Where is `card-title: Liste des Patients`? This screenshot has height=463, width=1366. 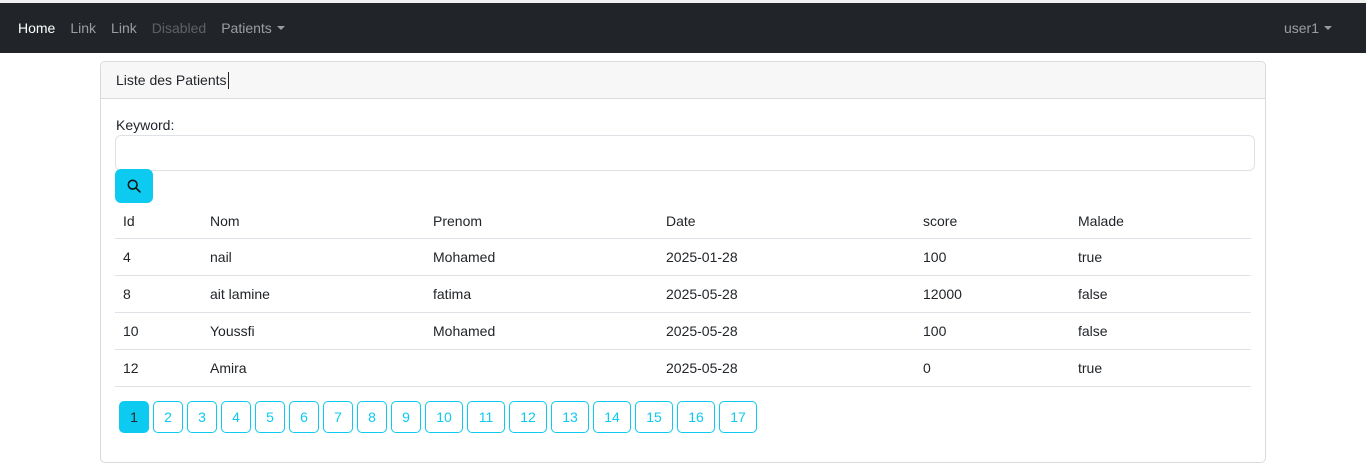
card-title: Liste des Patients is located at coordinates (171, 80).